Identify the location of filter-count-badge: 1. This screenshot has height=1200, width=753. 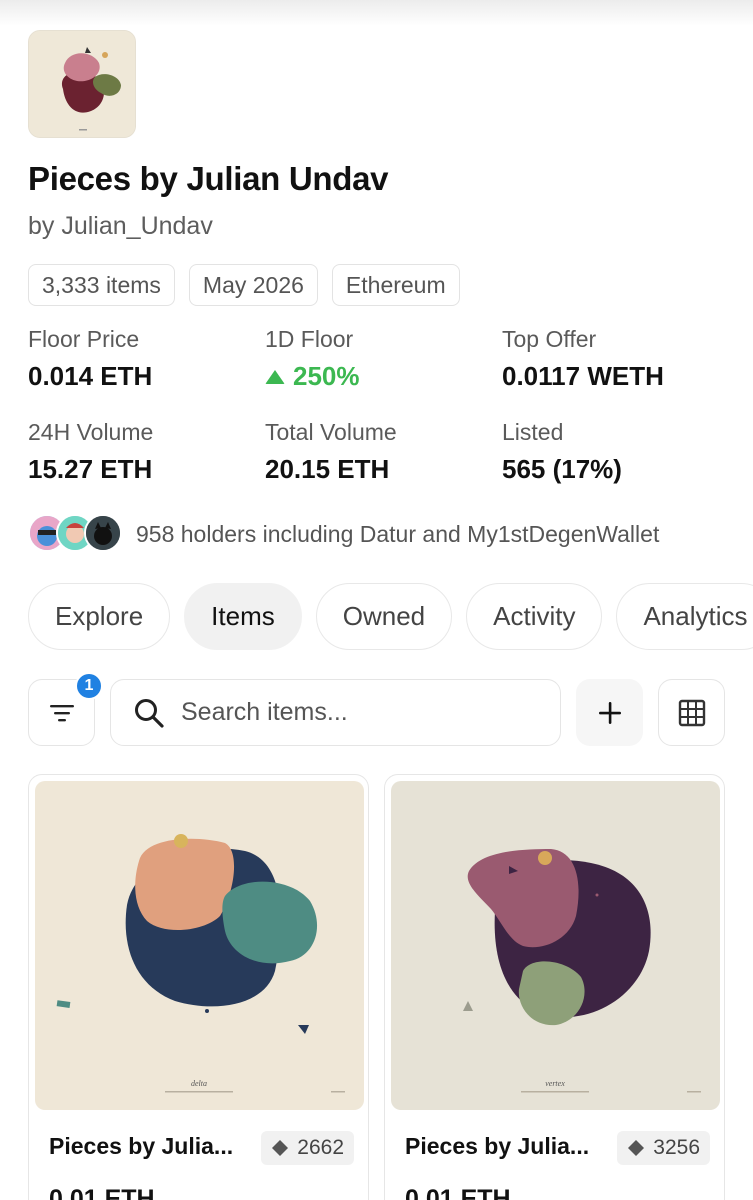
(89, 686).